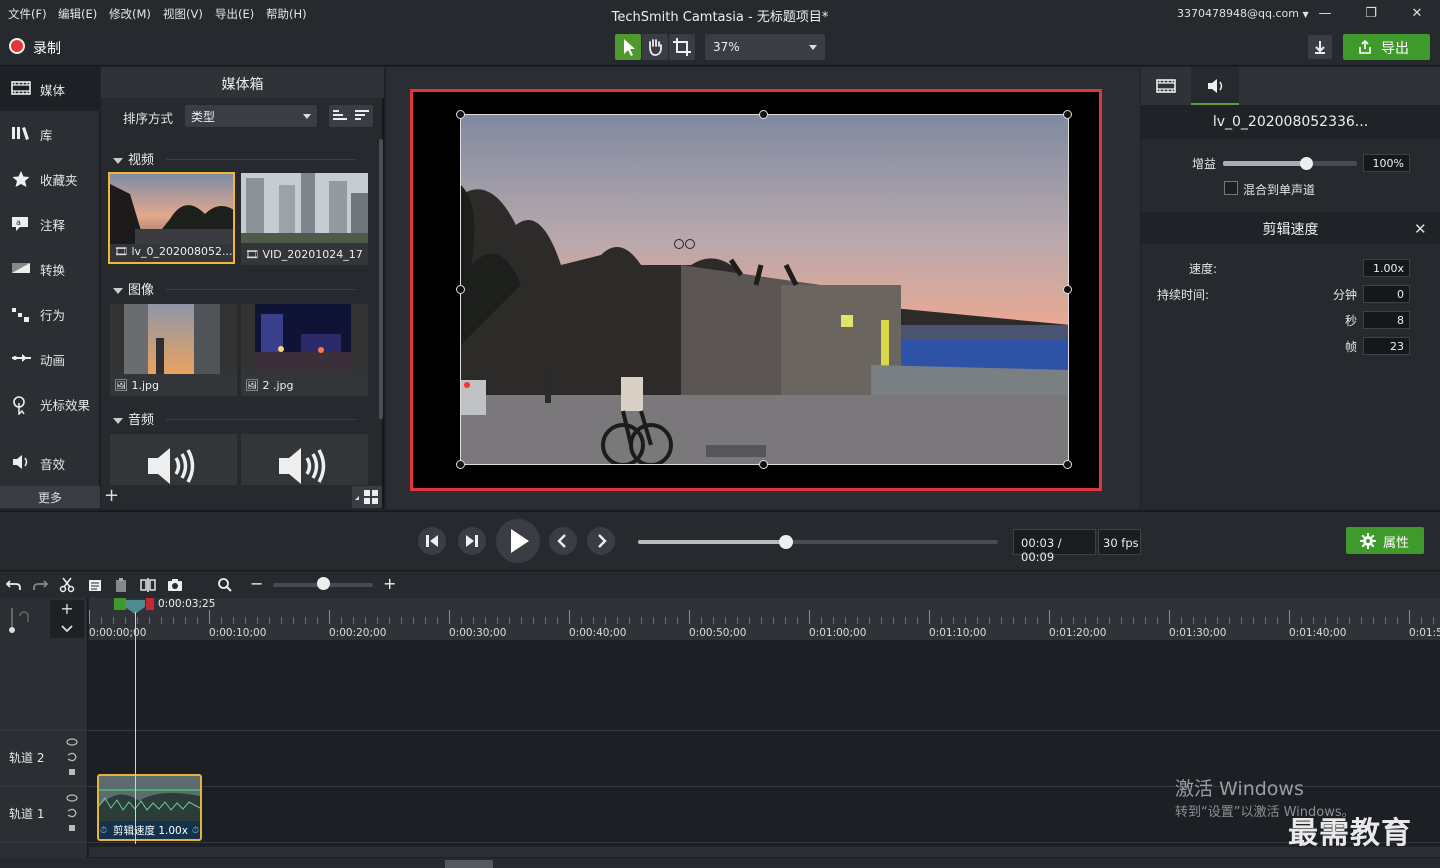 Image resolution: width=1440 pixels, height=868 pixels. Describe the element at coordinates (304, 350) in the screenshot. I see `media-thumb-image-2: 🖼 2 .jpg` at that location.